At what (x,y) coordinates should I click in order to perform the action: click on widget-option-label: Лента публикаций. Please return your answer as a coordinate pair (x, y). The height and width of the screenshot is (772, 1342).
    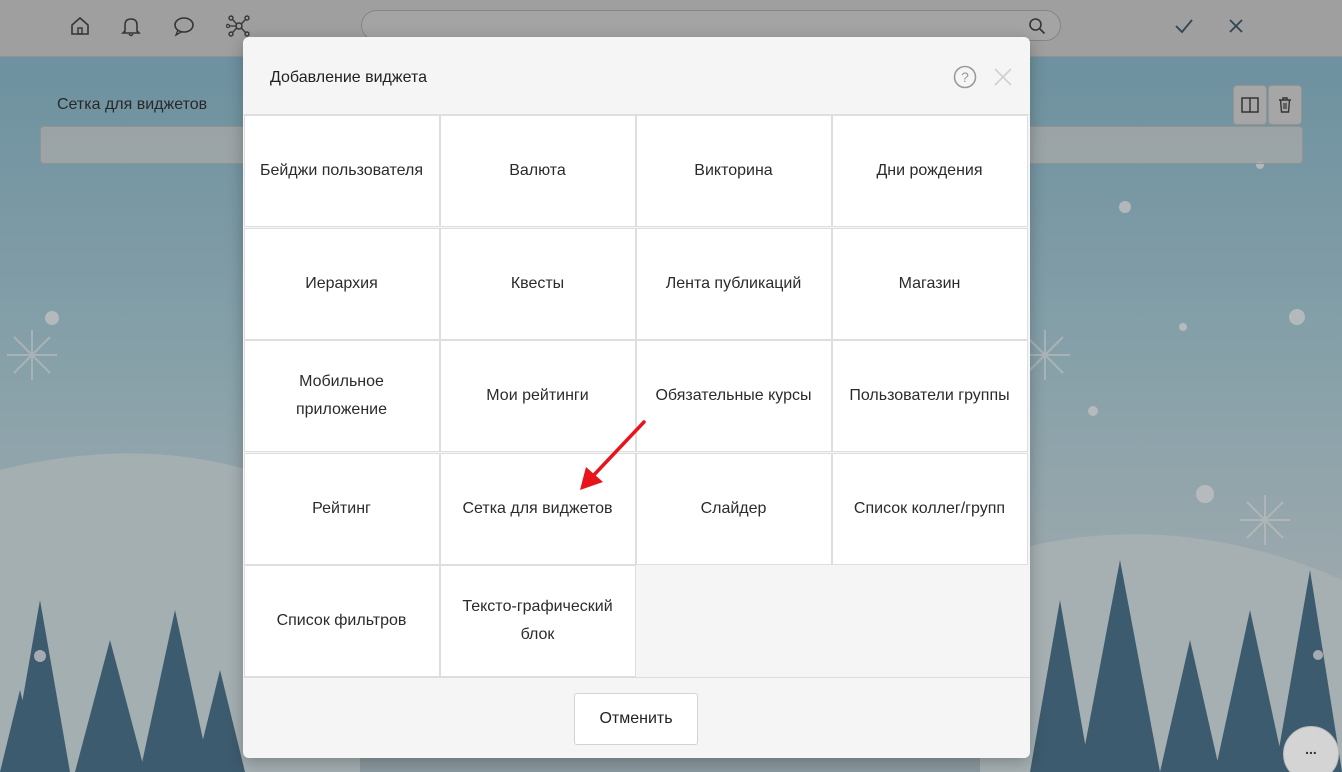
    Looking at the image, I should click on (733, 283).